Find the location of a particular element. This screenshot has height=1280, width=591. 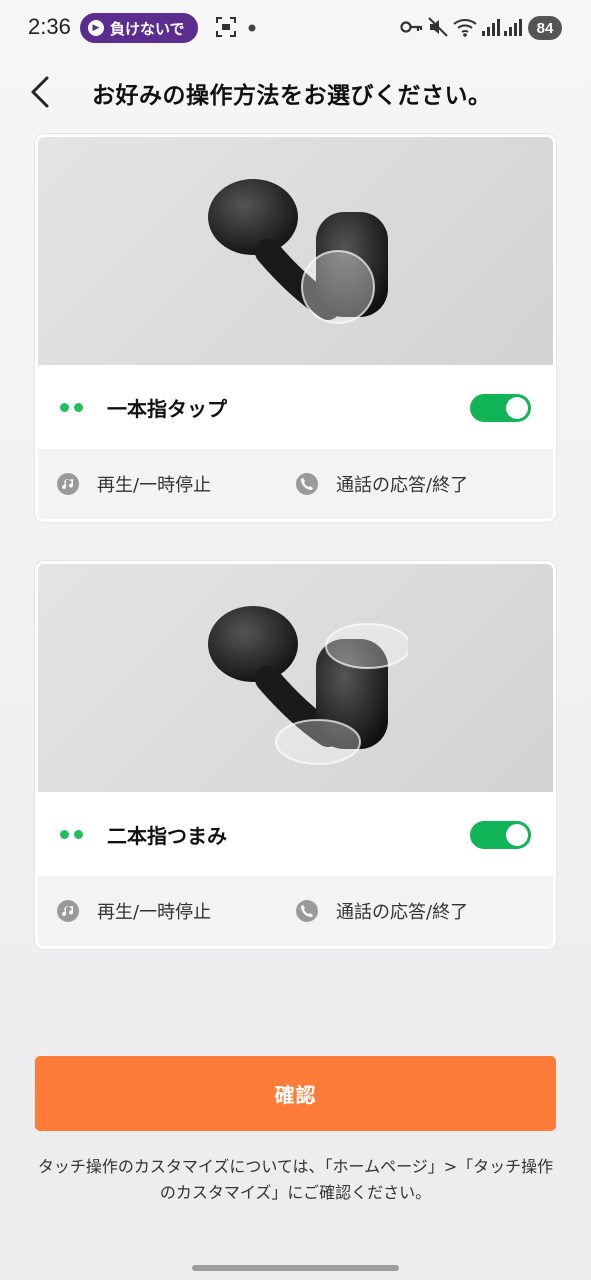

mode-row: 一本指タップ is located at coordinates (295, 407).